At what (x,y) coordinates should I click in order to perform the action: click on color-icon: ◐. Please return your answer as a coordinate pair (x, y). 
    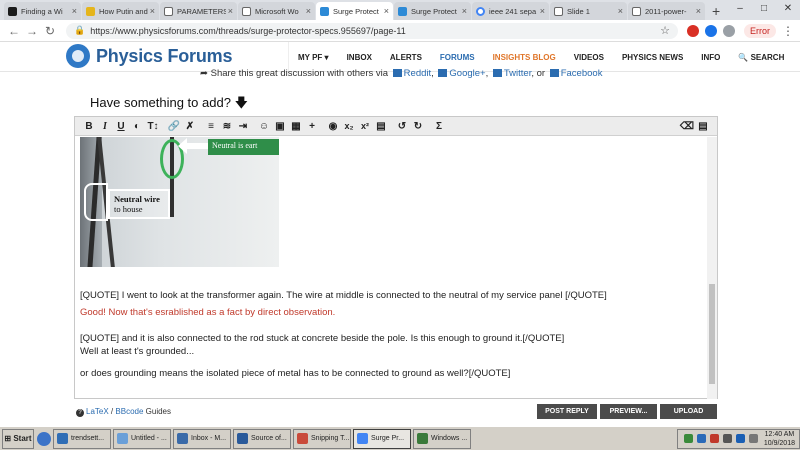
    Looking at the image, I should click on (137, 126).